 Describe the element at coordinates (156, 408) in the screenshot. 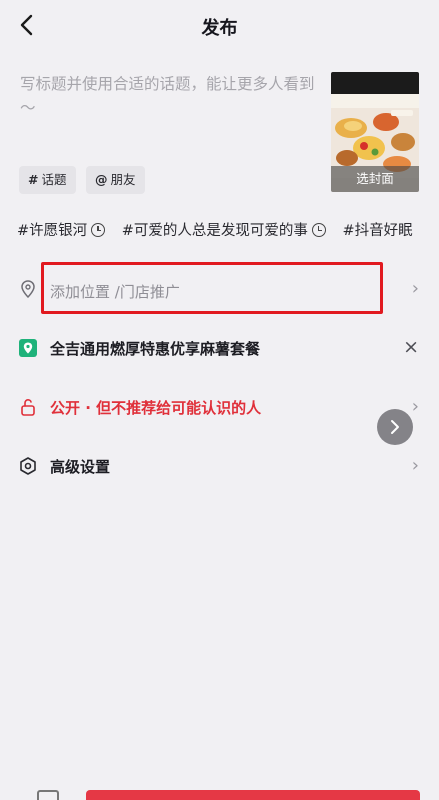

I see `privacy-label: 公开 · 但不推荐给可能认识的人` at that location.